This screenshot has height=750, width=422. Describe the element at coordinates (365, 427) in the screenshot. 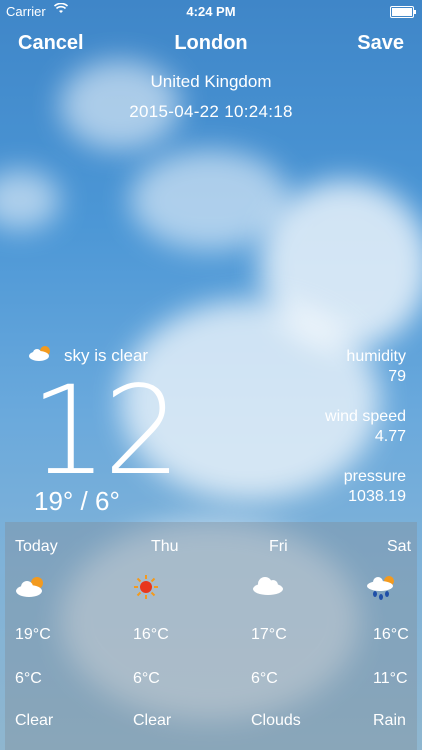

I see `stat-wind-speed: wind speed 4.77` at that location.